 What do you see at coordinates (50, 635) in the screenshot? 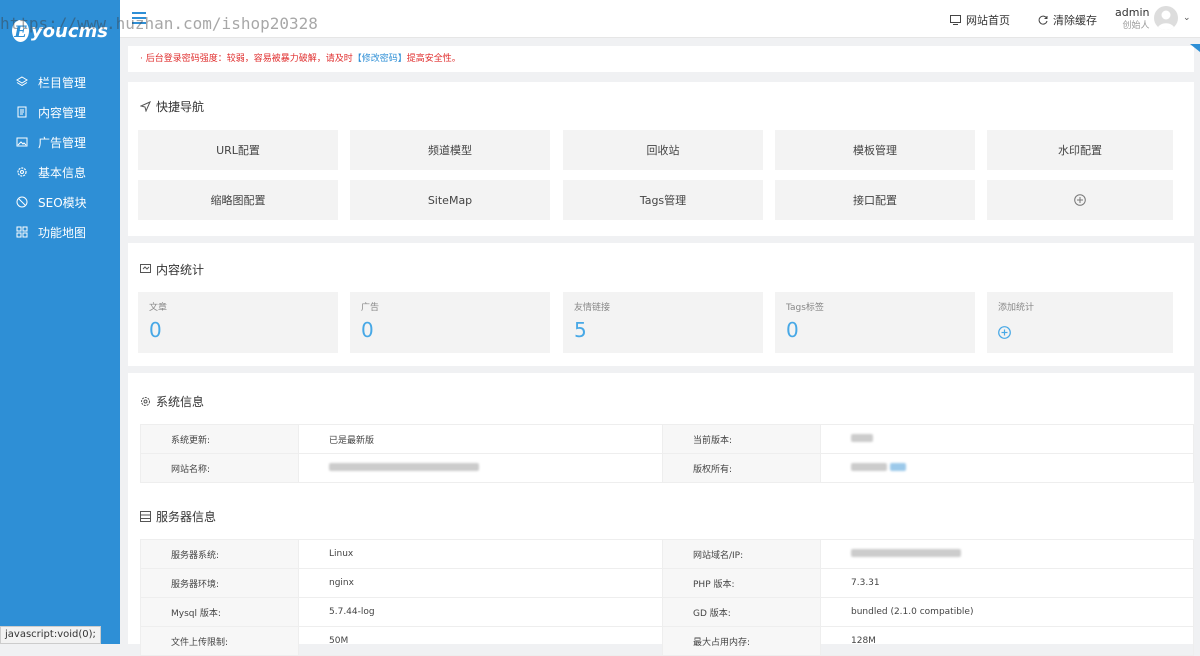
I see `browser-status-bar: javascript:void(0);` at bounding box center [50, 635].